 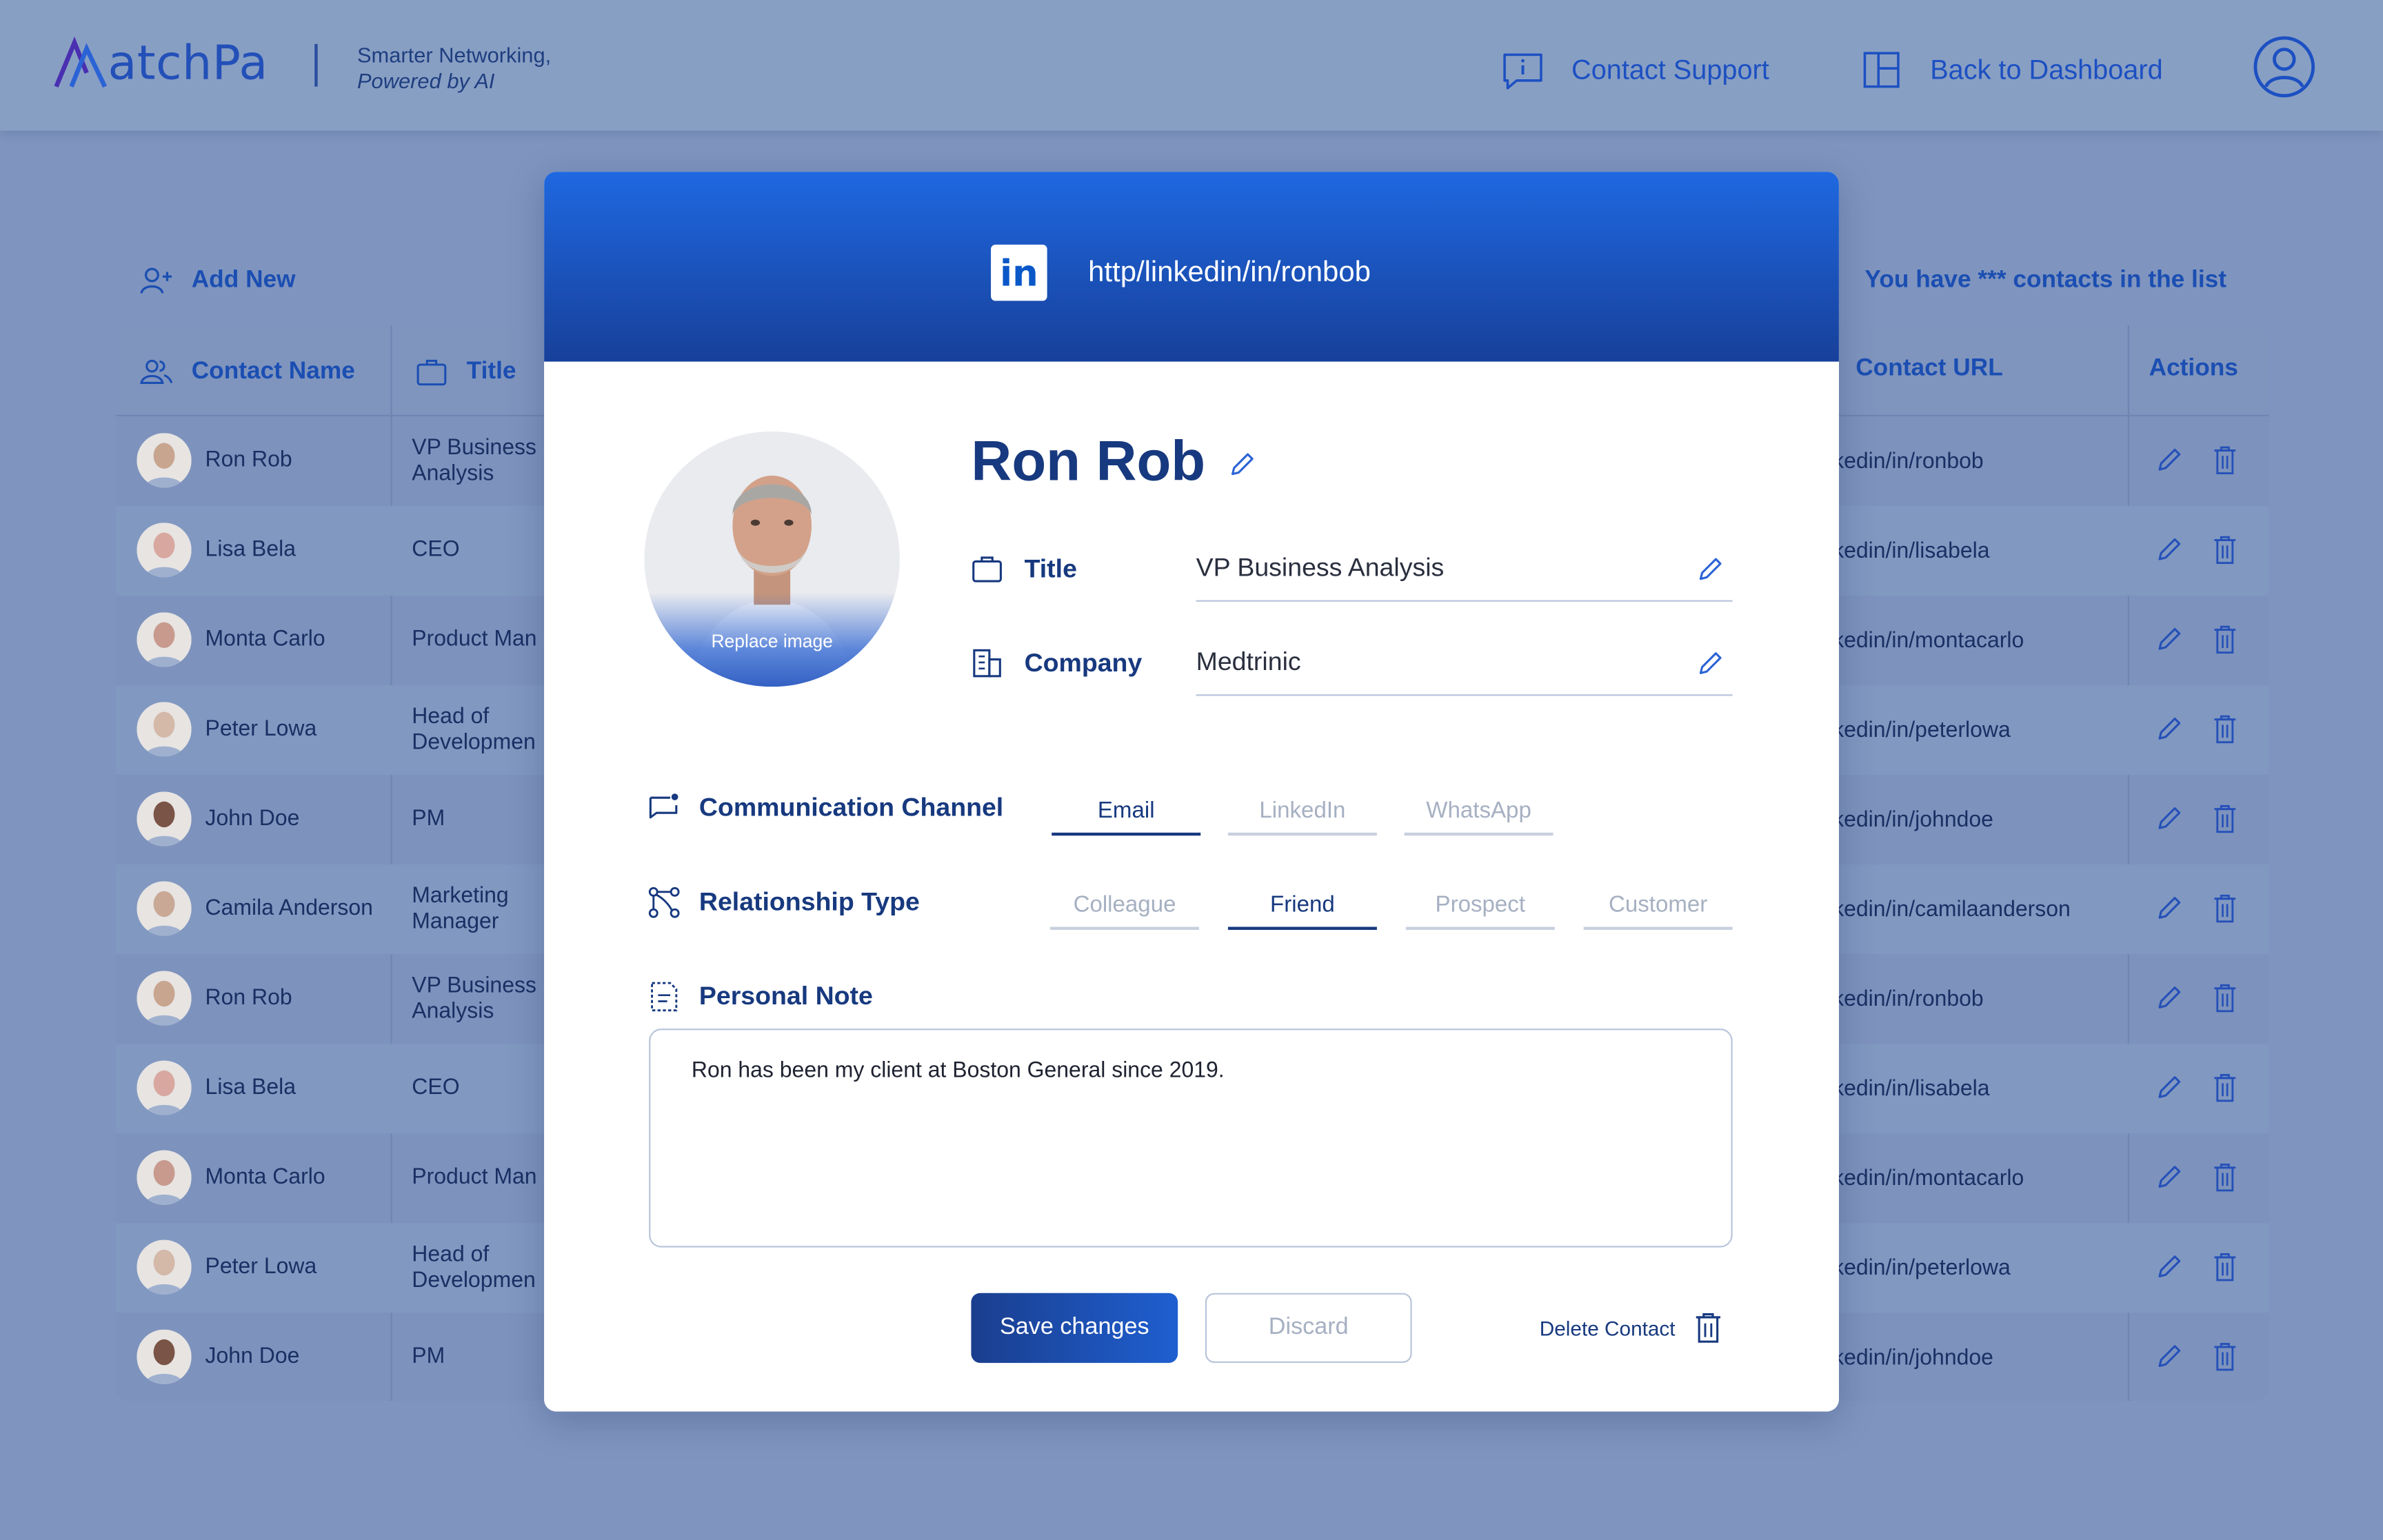 What do you see at coordinates (1658, 907) in the screenshot?
I see `relationship-option-customer: Customer` at bounding box center [1658, 907].